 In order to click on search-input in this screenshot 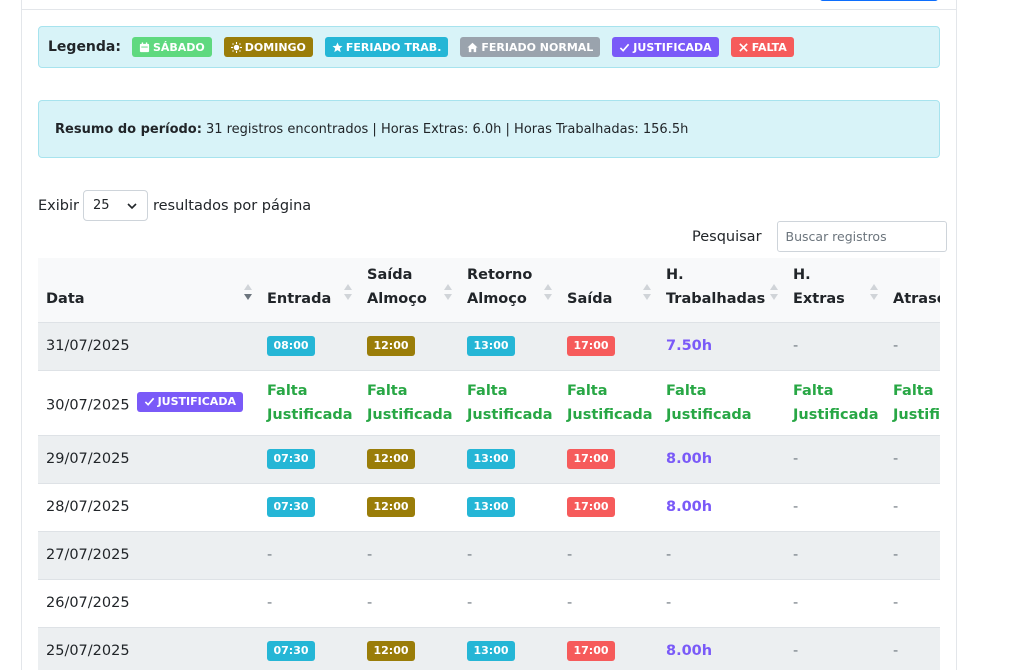, I will do `click(861, 236)`.